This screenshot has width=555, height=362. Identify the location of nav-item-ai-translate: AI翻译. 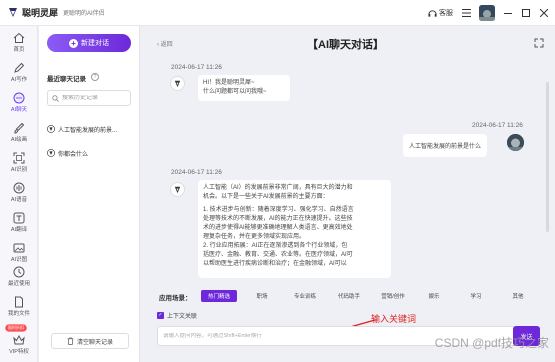
(19, 223).